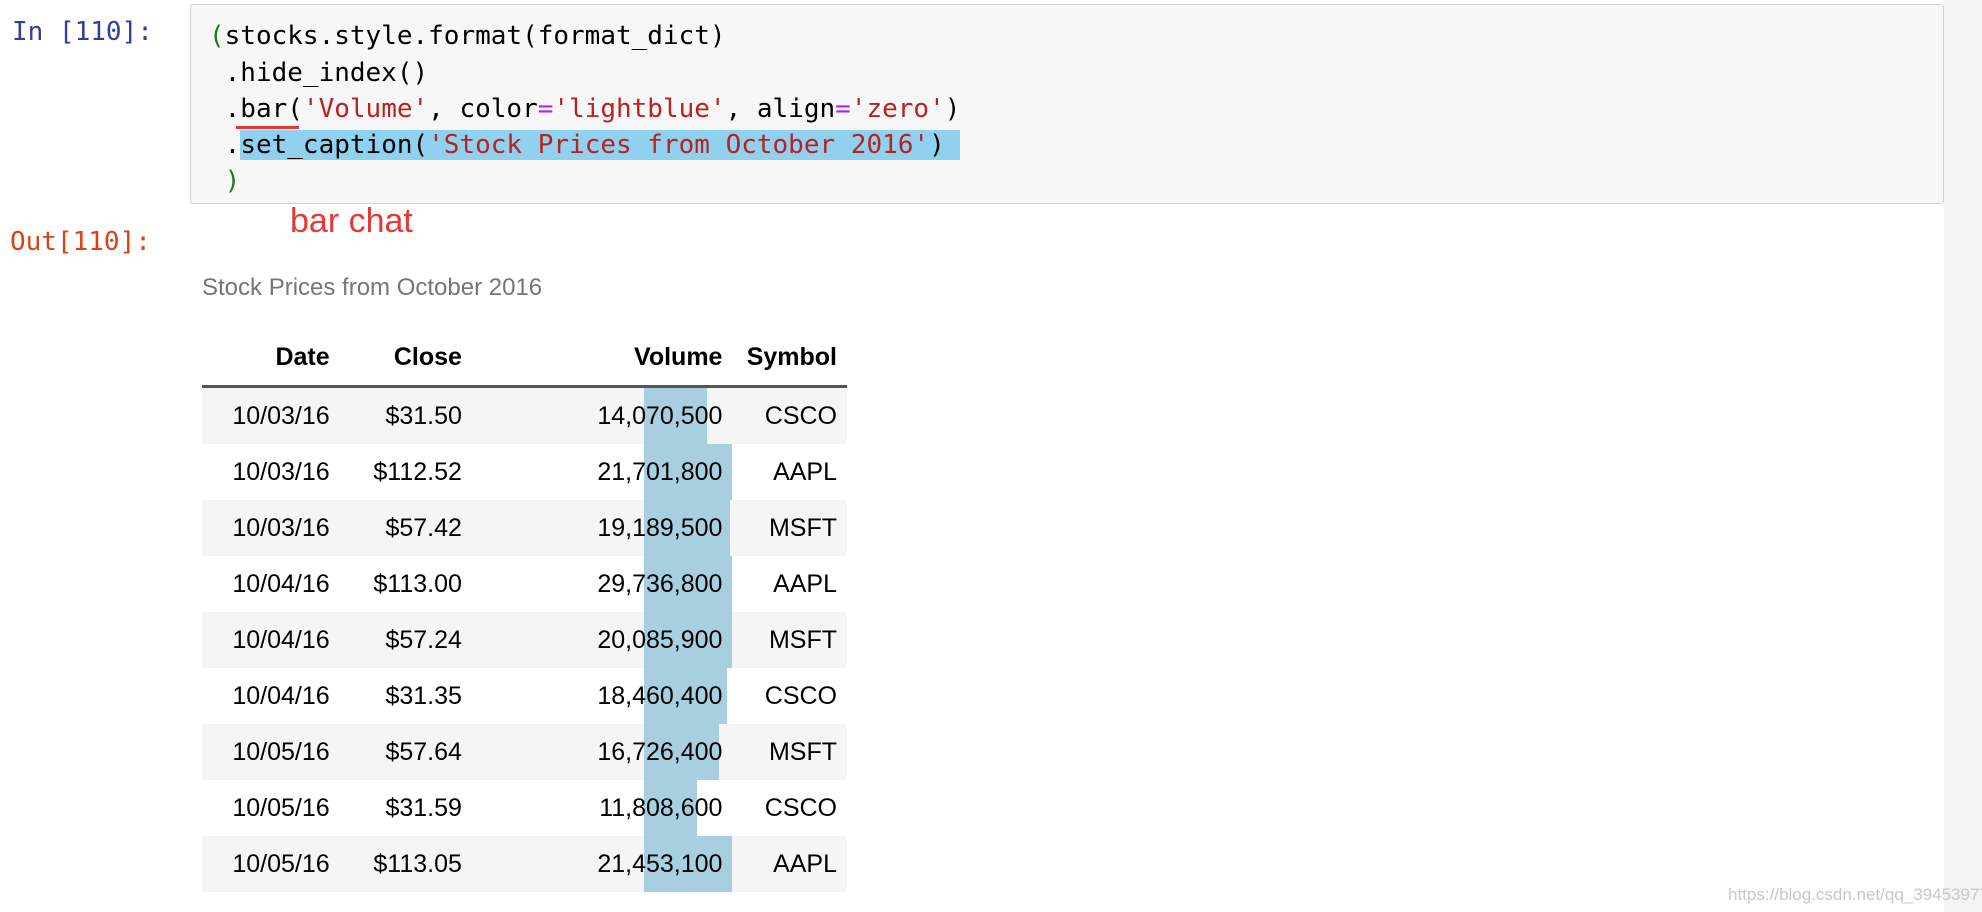 Image resolution: width=1982 pixels, height=912 pixels. Describe the element at coordinates (405, 584) in the screenshot. I see `cell-close: $113.00` at that location.